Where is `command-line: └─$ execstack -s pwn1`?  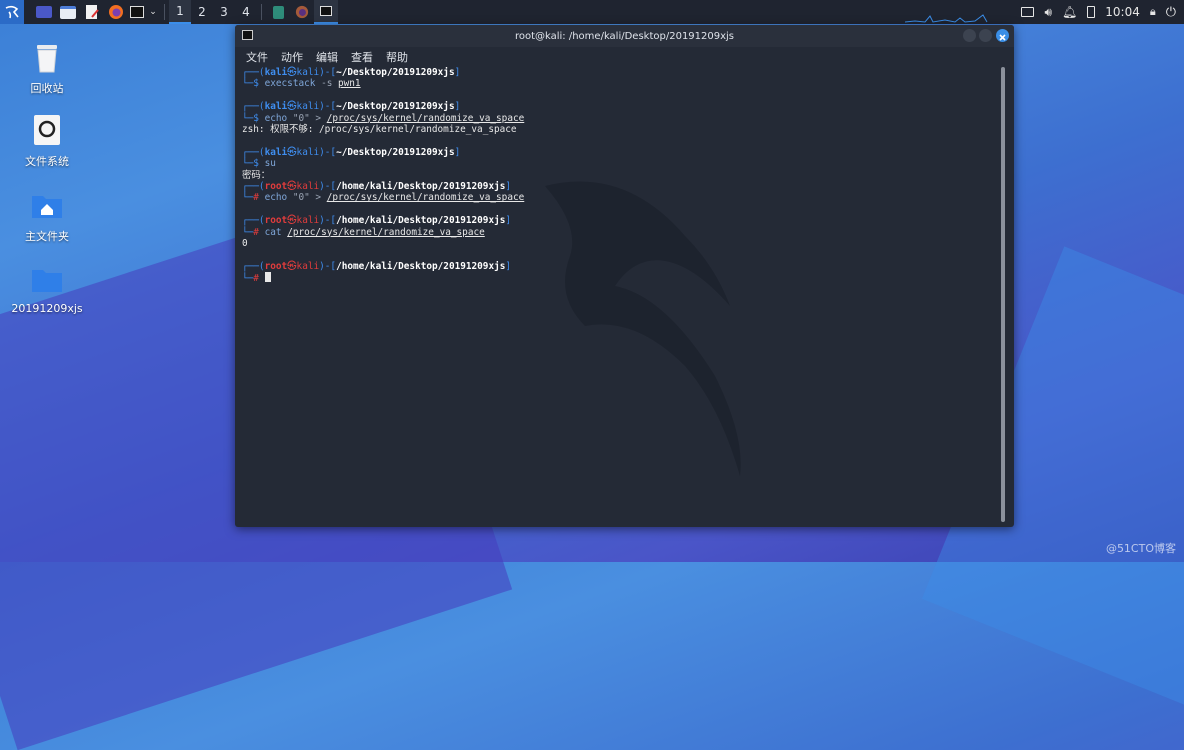
command-line: └─$ execstack -s pwn1 is located at coordinates (383, 83).